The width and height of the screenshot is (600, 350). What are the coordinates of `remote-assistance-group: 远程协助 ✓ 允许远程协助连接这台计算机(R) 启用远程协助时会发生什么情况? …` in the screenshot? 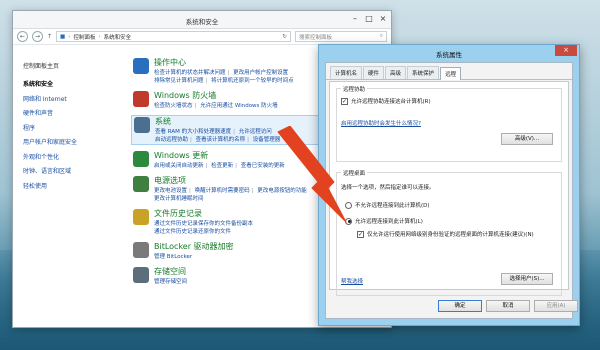 It's located at (449, 123).